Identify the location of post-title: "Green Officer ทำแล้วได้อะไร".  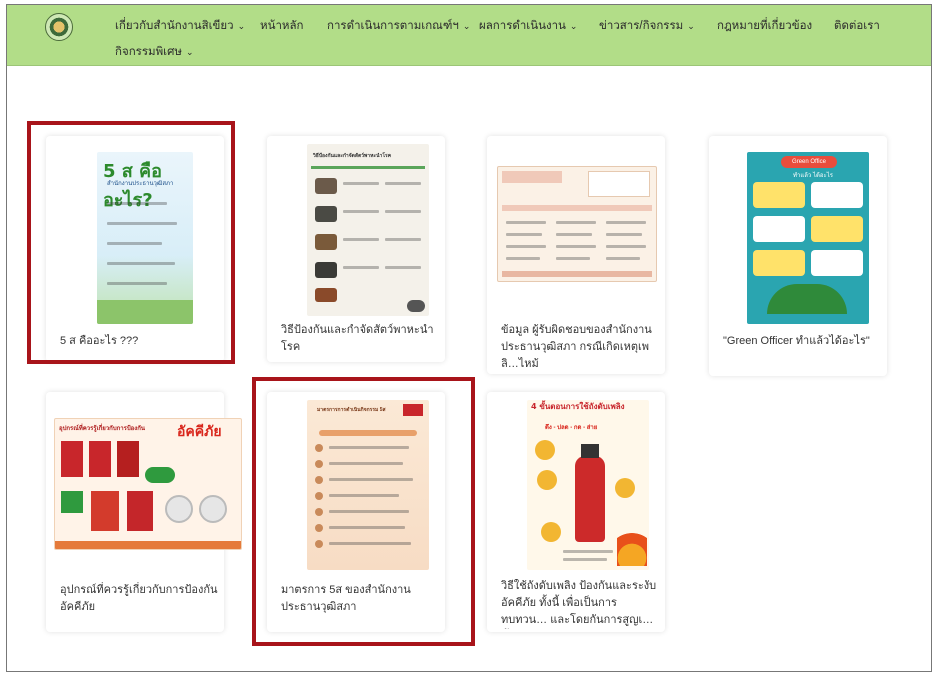
(802, 341).